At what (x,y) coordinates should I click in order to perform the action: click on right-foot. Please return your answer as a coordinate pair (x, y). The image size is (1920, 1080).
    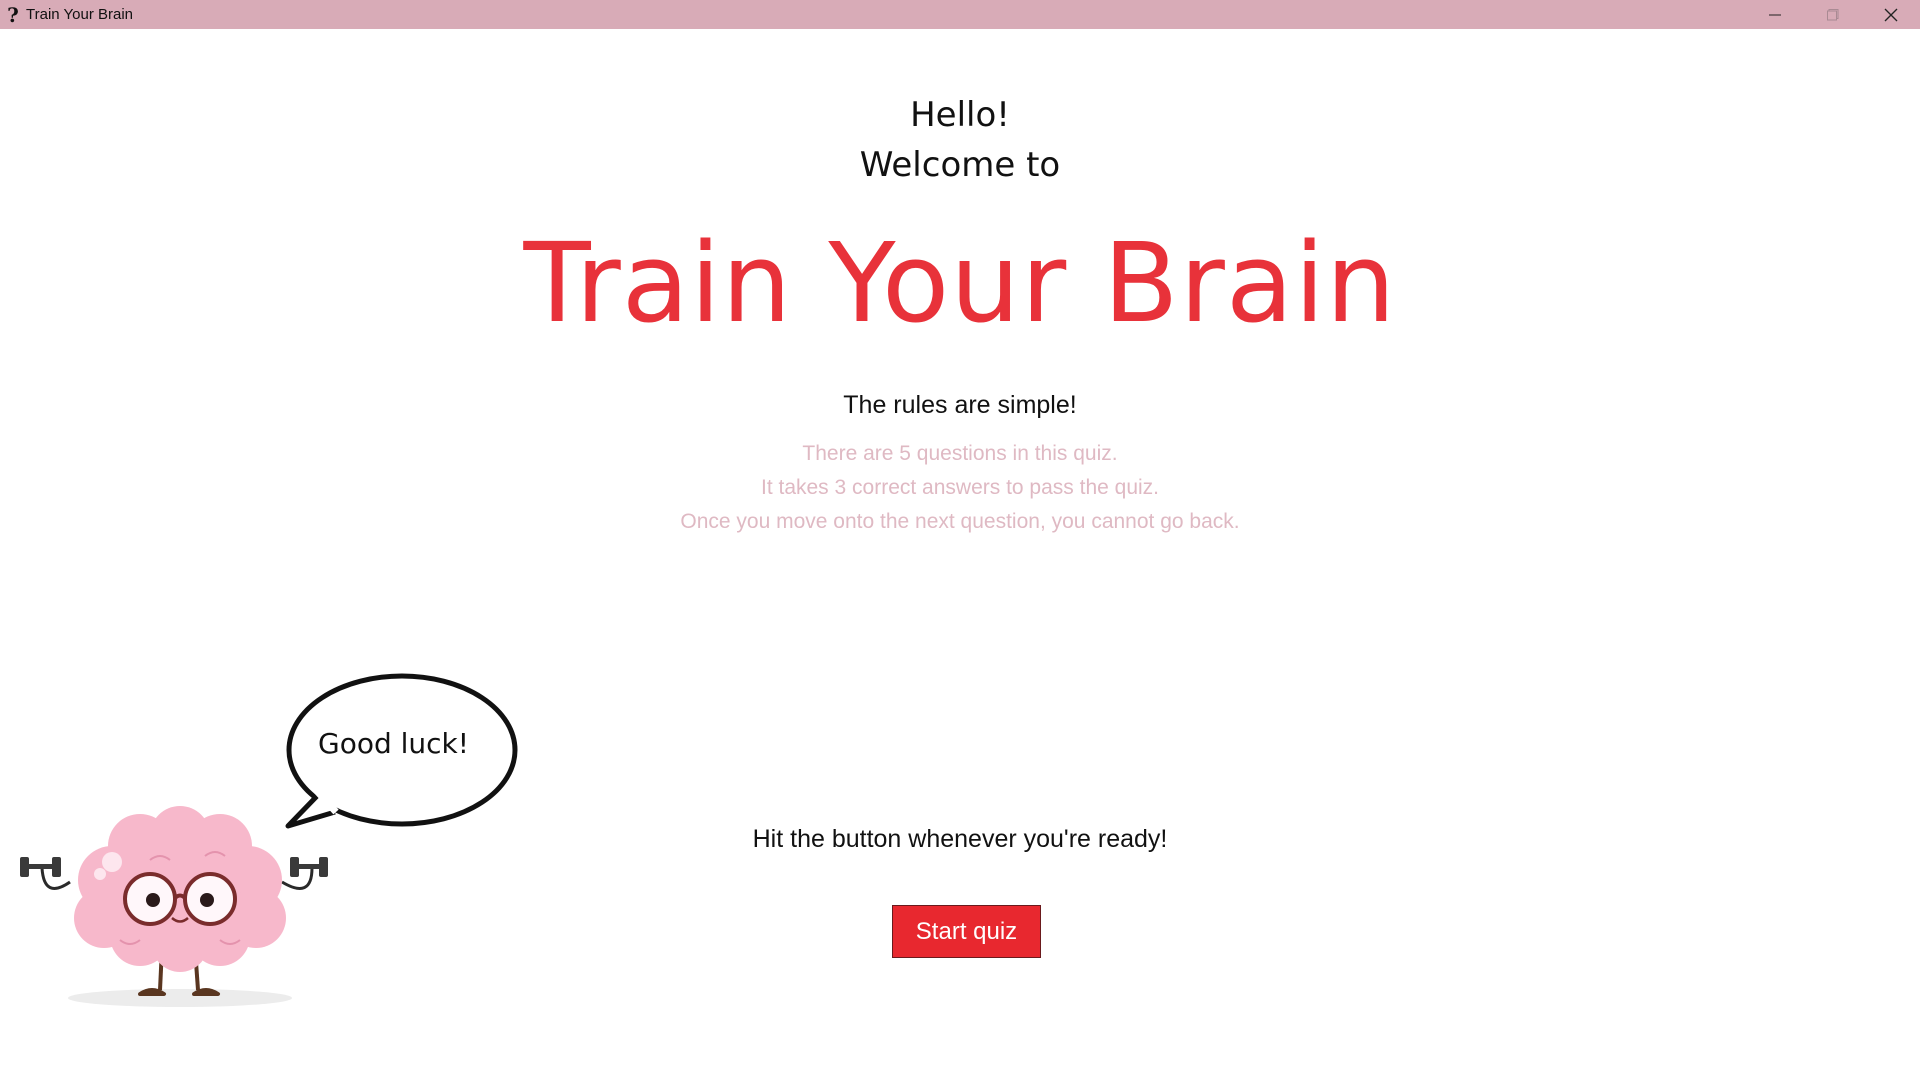
    Looking at the image, I should click on (206, 992).